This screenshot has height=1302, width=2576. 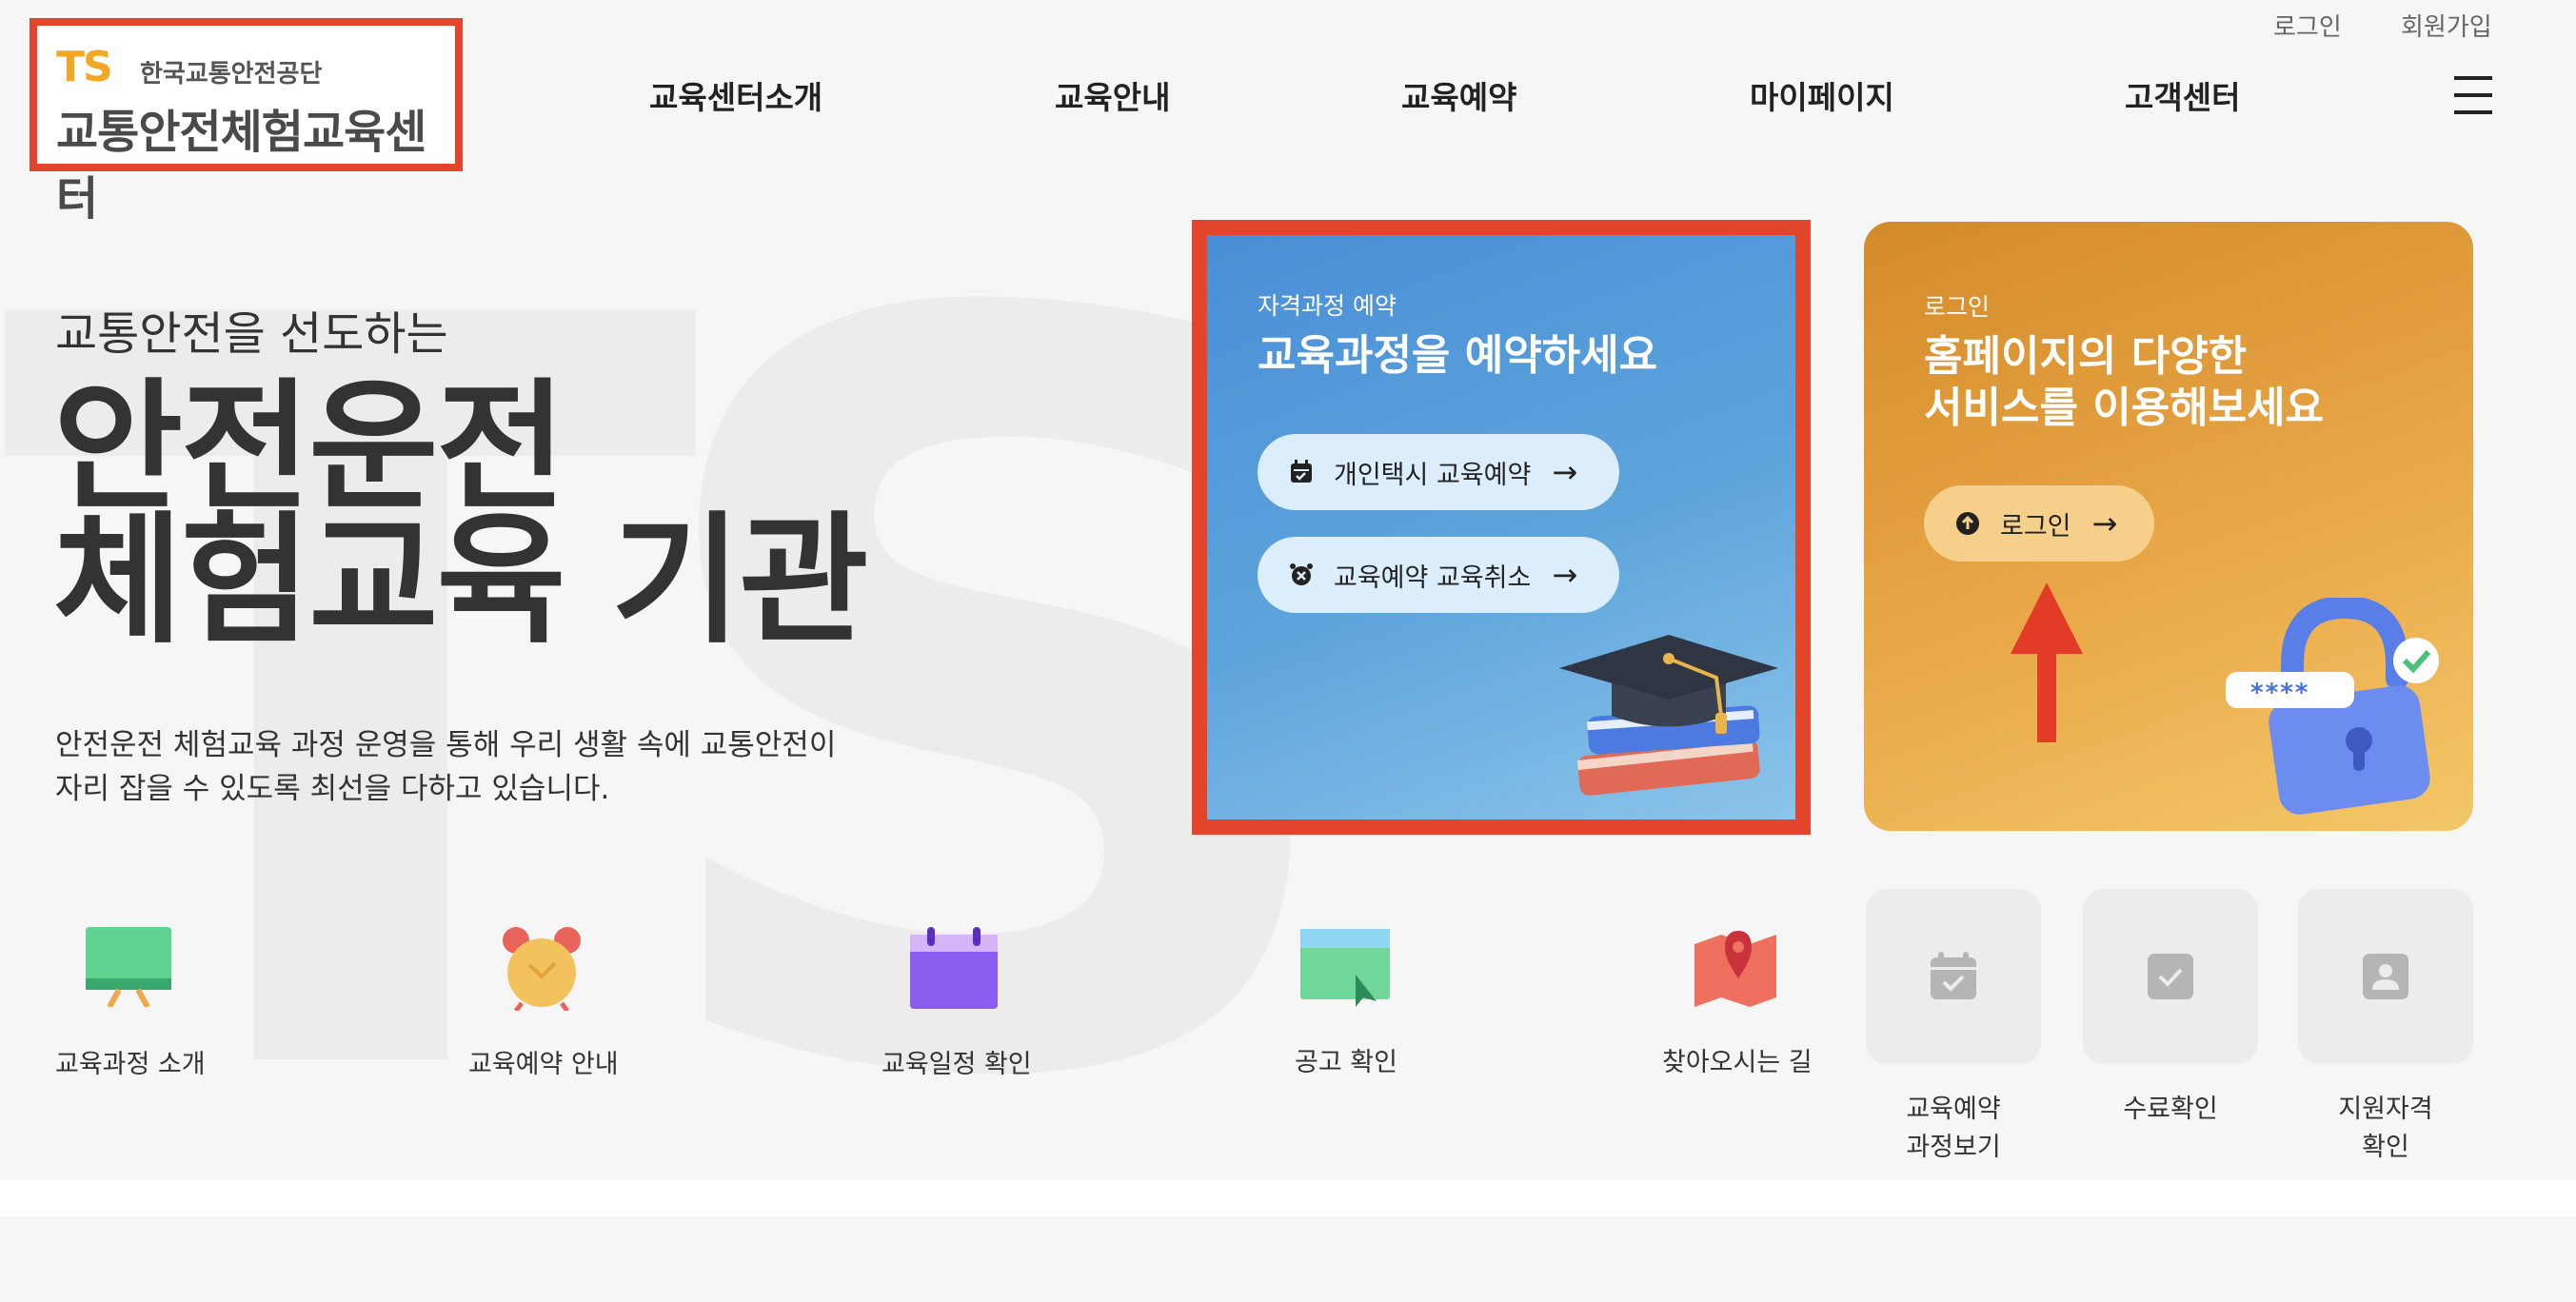 I want to click on login-button: 로그인 →, so click(x=2039, y=523).